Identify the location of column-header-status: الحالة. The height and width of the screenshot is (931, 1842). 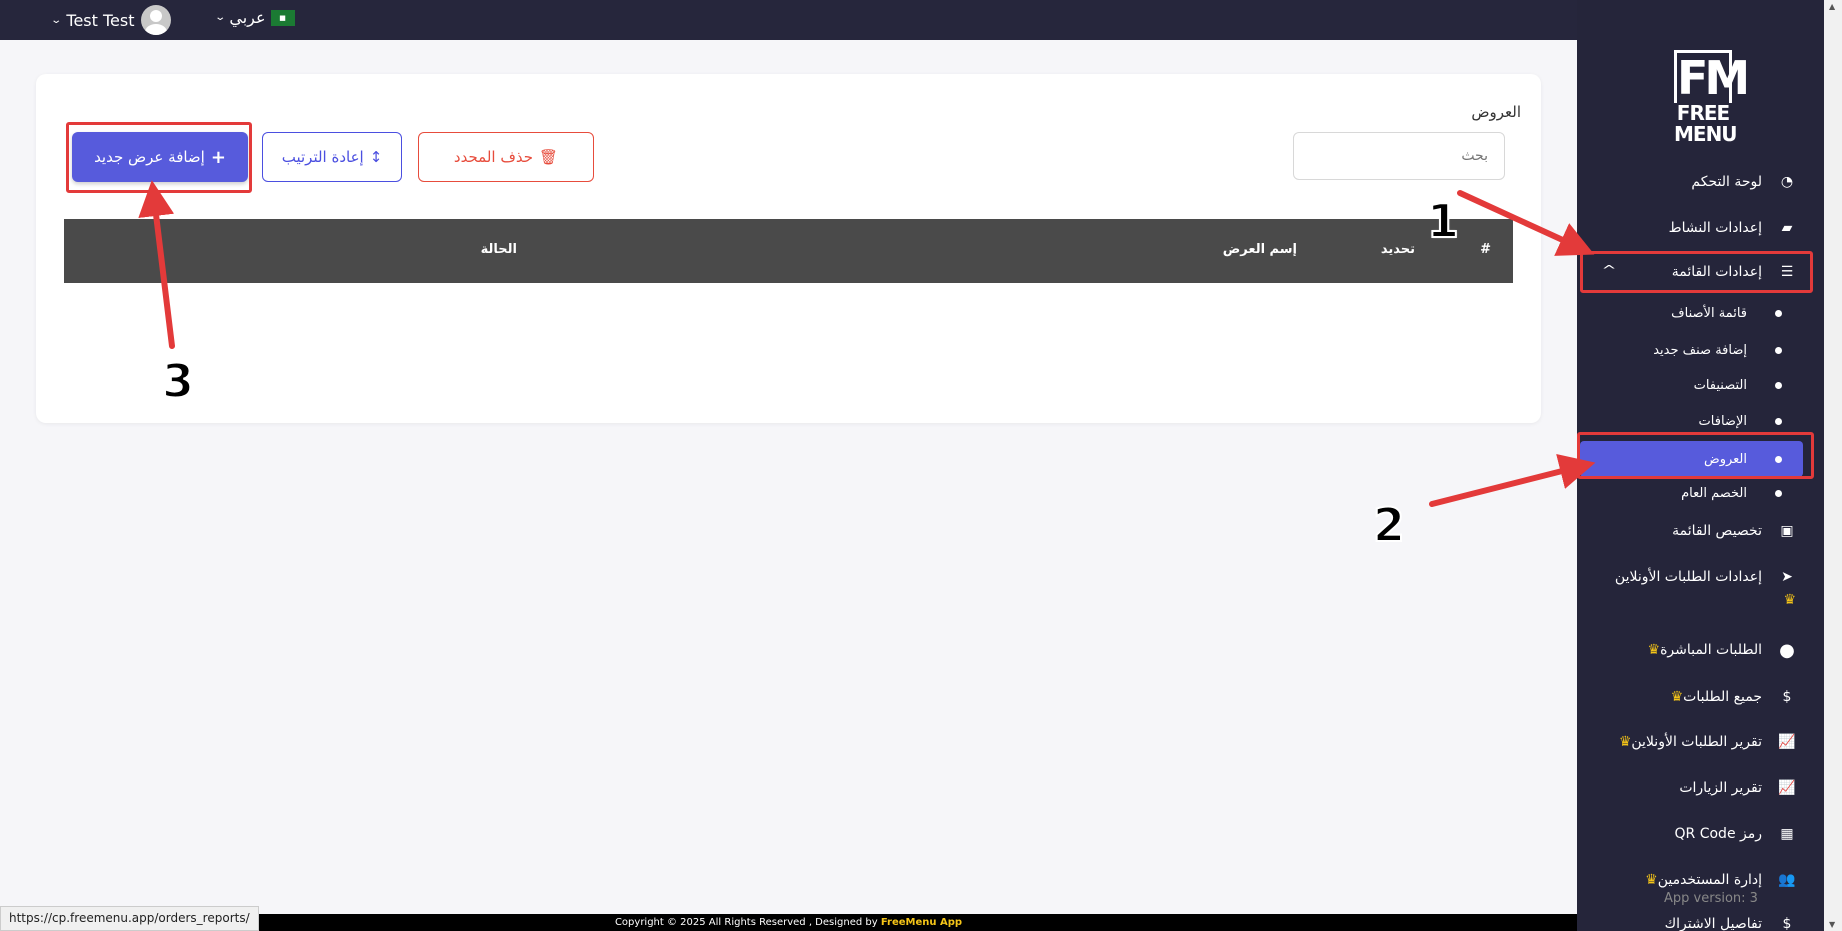
(499, 249).